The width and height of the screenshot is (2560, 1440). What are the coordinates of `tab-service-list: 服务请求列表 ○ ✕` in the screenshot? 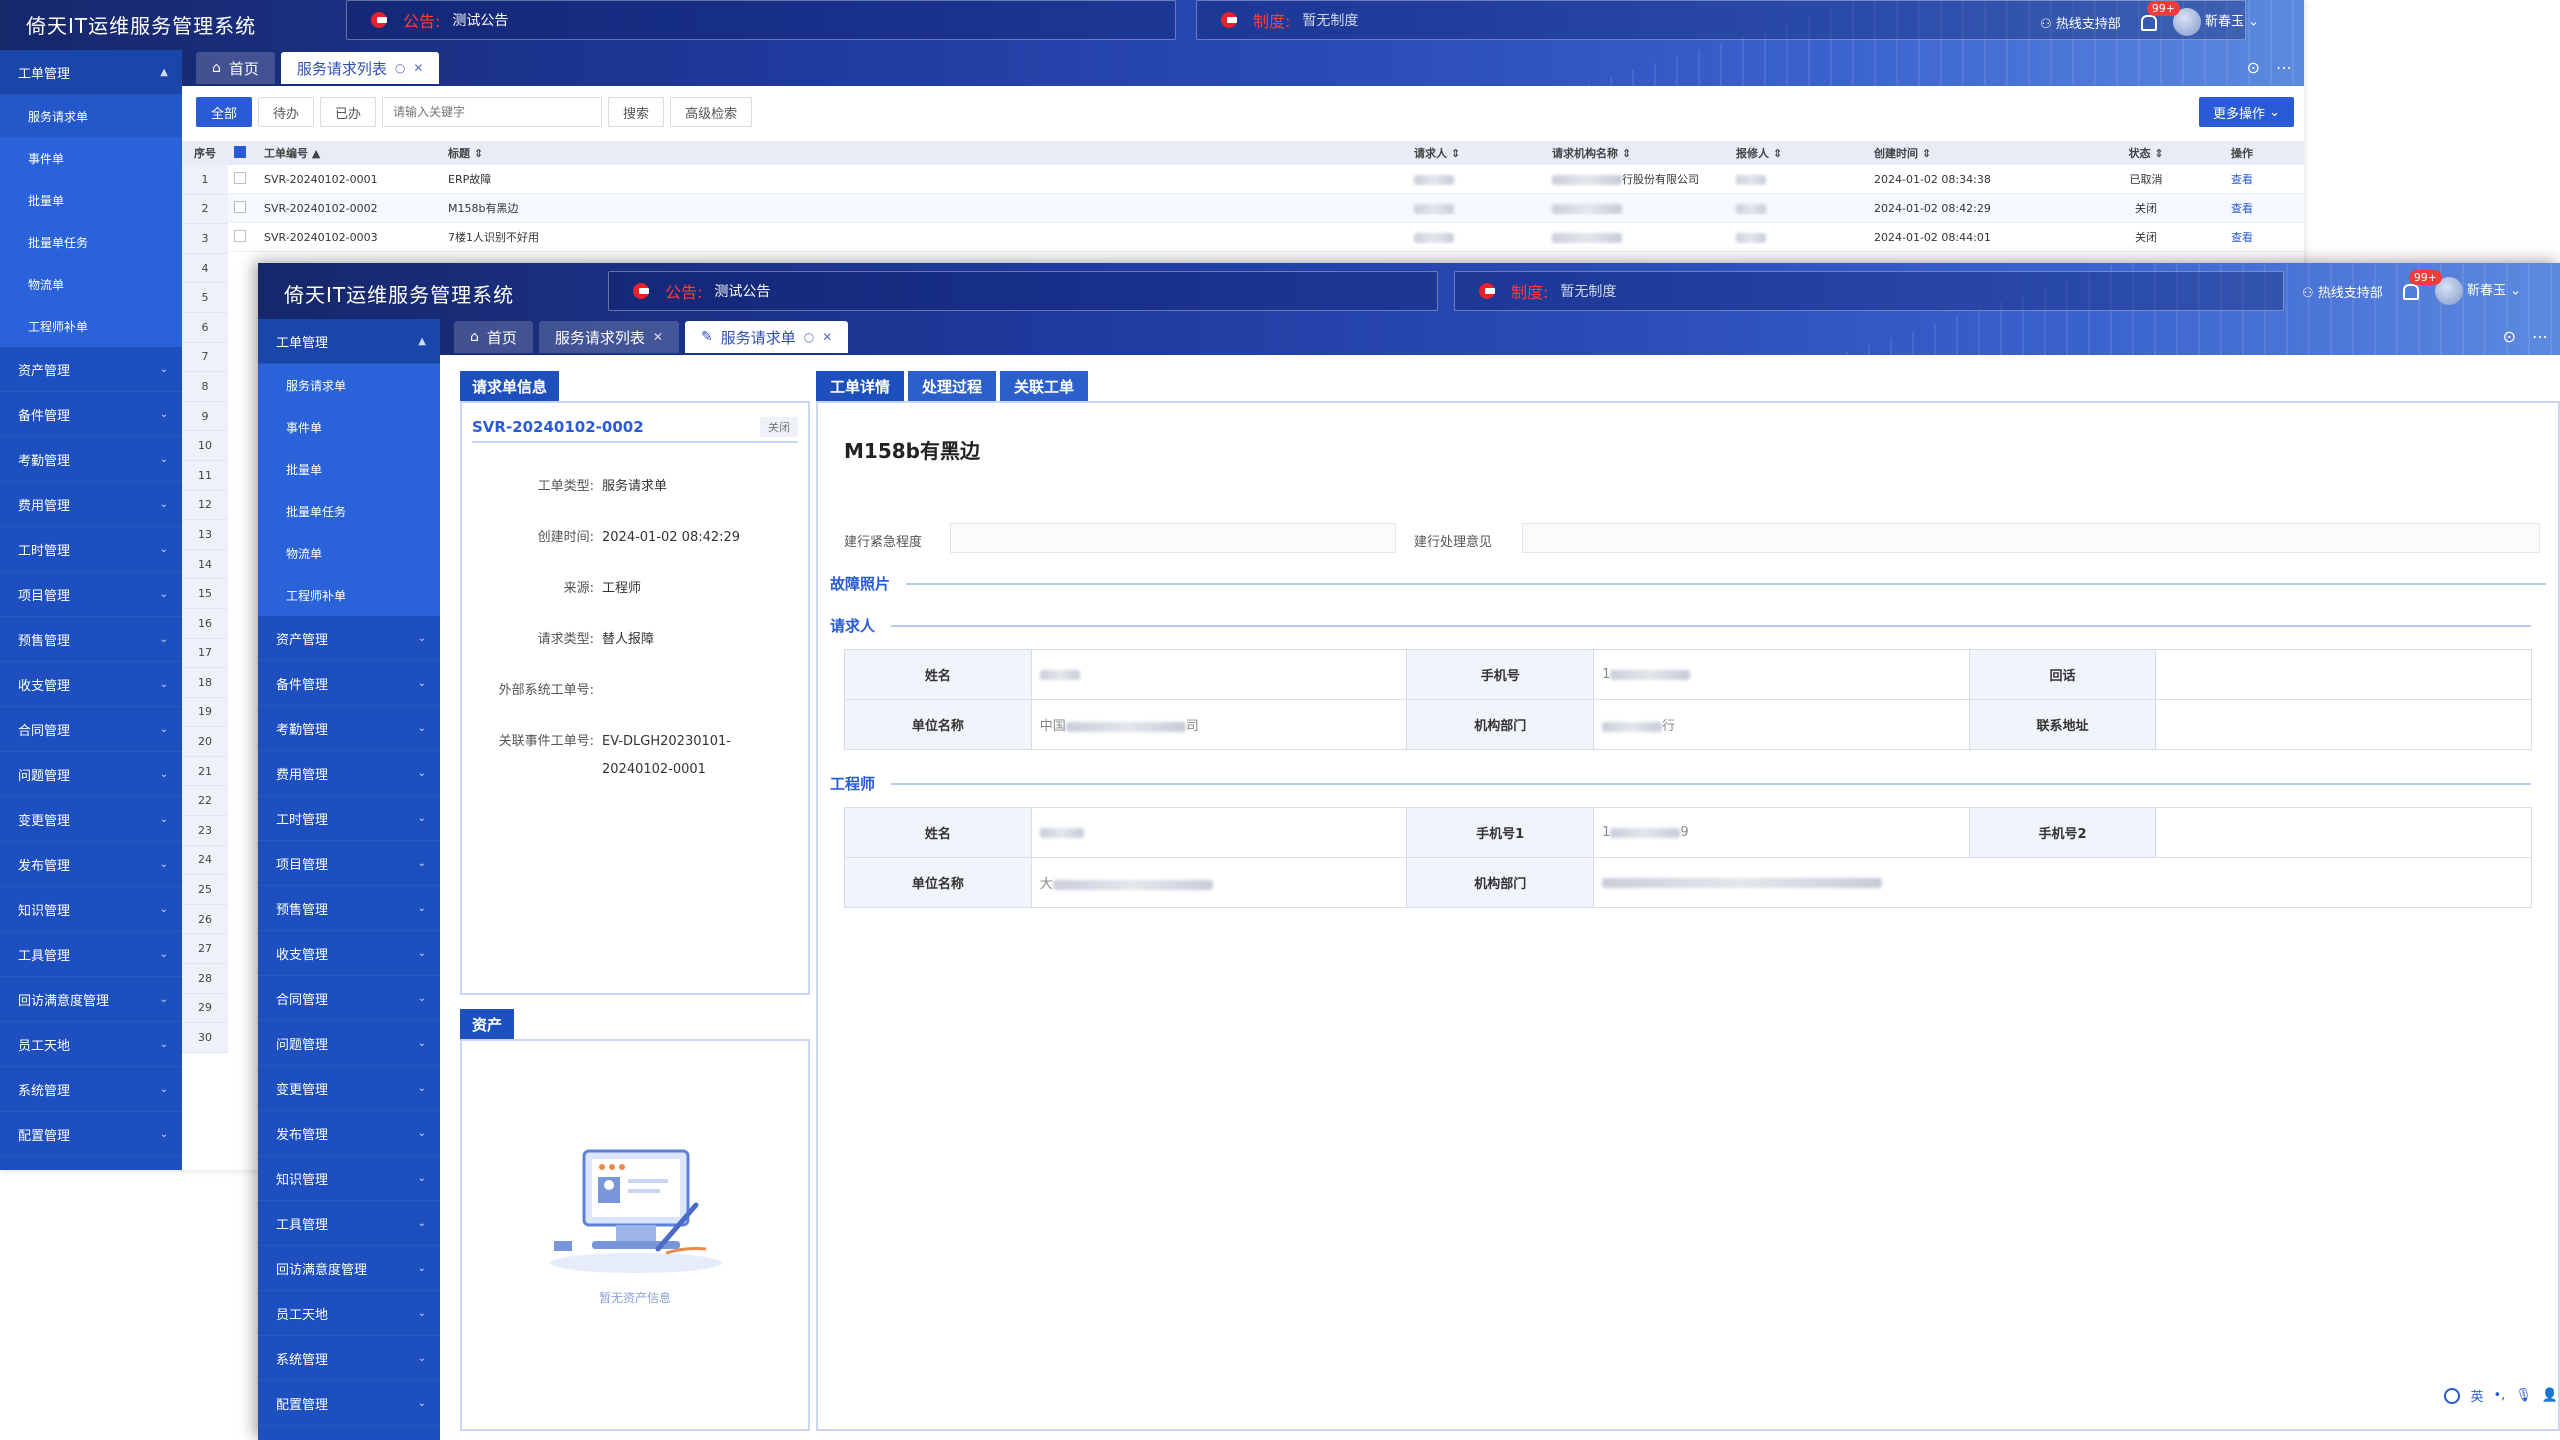 It's located at (360, 68).